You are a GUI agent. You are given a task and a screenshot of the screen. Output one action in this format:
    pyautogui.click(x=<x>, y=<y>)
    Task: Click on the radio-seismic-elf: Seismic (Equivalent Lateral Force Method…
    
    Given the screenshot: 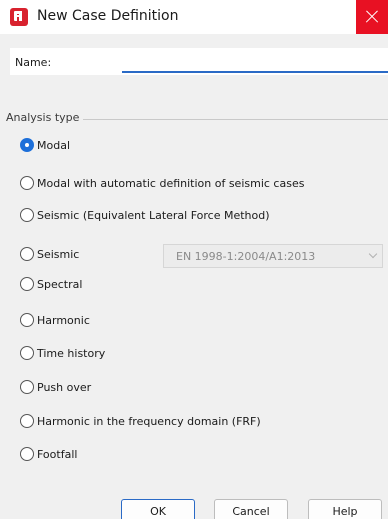 What is the action you would take?
    pyautogui.click(x=145, y=215)
    